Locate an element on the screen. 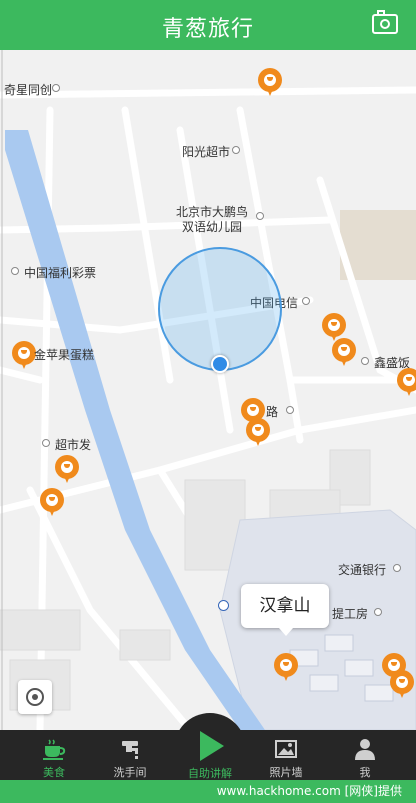  poi-zhongguo-fuli: 中国福利彩票 is located at coordinates (60, 272).